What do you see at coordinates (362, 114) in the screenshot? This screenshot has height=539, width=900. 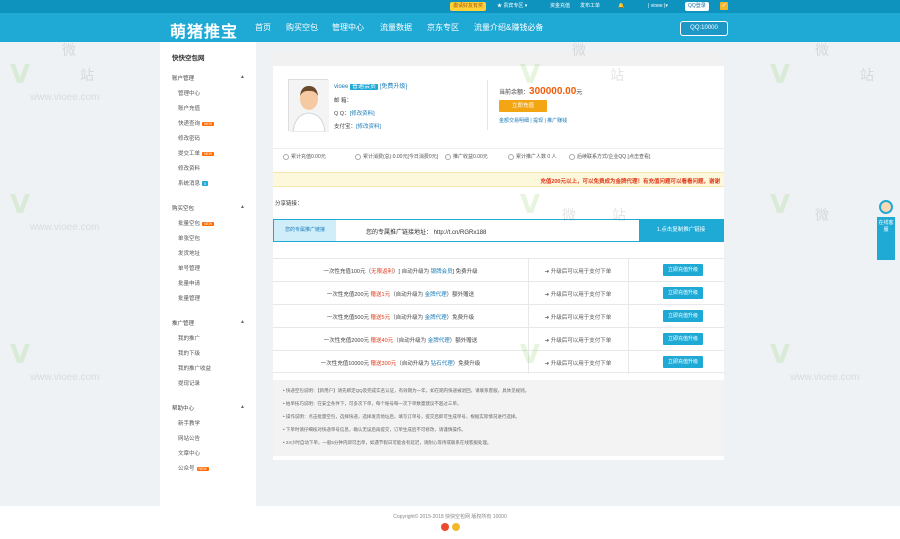 I see `qq-edit-link: [修改资料]` at bounding box center [362, 114].